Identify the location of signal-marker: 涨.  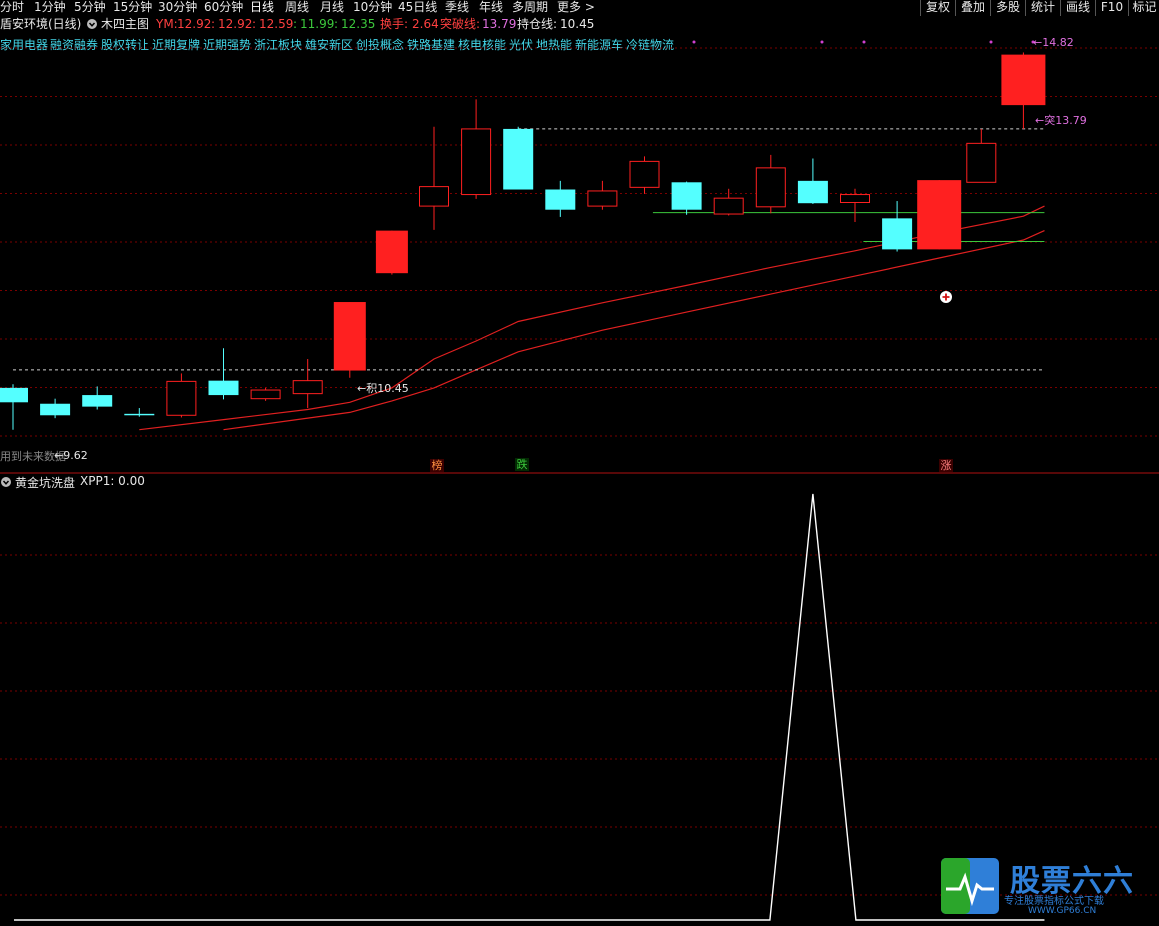
(946, 465).